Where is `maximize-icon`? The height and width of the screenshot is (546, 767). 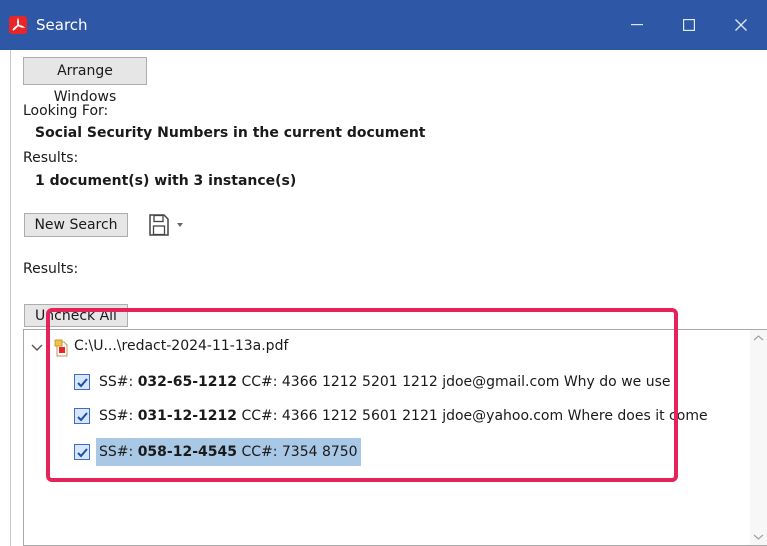 maximize-icon is located at coordinates (689, 25).